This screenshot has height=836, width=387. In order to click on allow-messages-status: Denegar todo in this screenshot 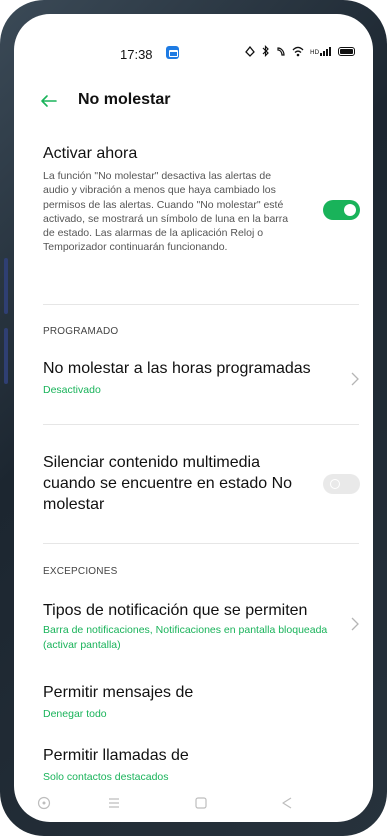, I will do `click(75, 714)`.